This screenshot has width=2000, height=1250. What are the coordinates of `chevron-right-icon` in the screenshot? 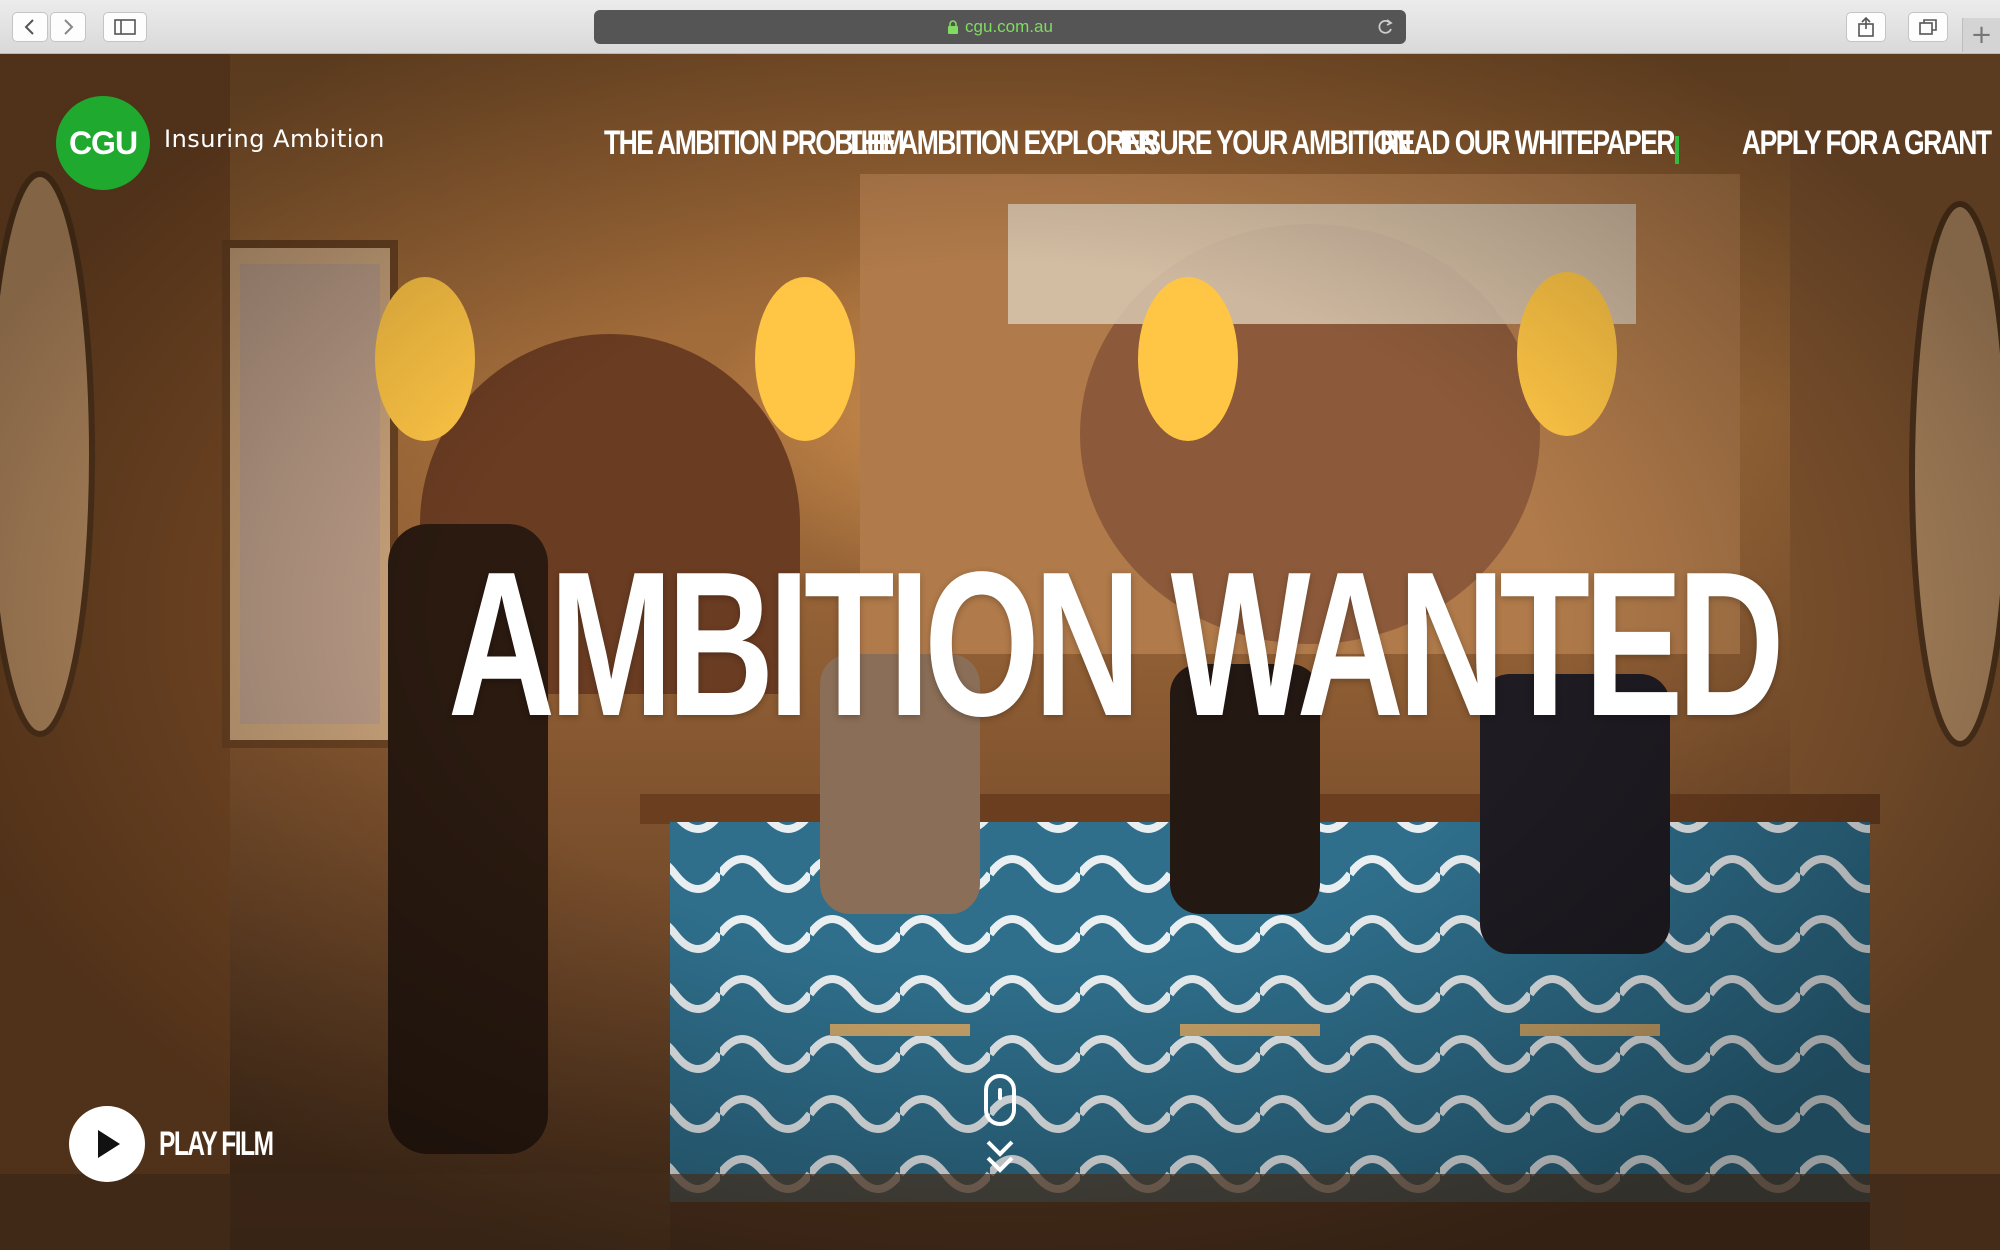 It's located at (69, 27).